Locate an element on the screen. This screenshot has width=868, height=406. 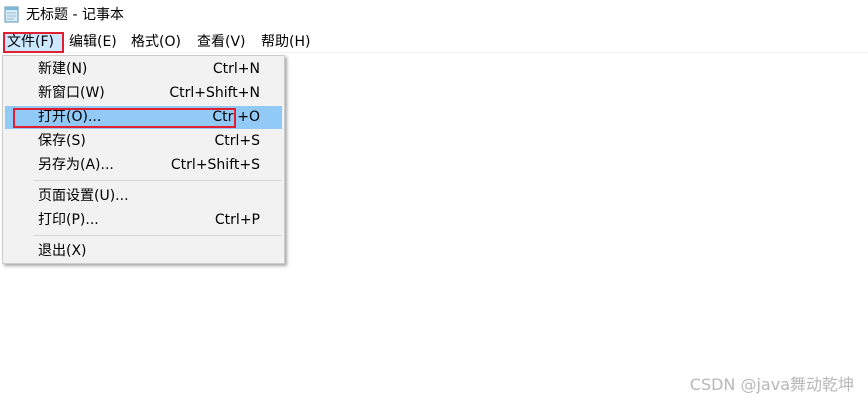
menu-item-new: 新建(N) Ctrl+N is located at coordinates (143, 69).